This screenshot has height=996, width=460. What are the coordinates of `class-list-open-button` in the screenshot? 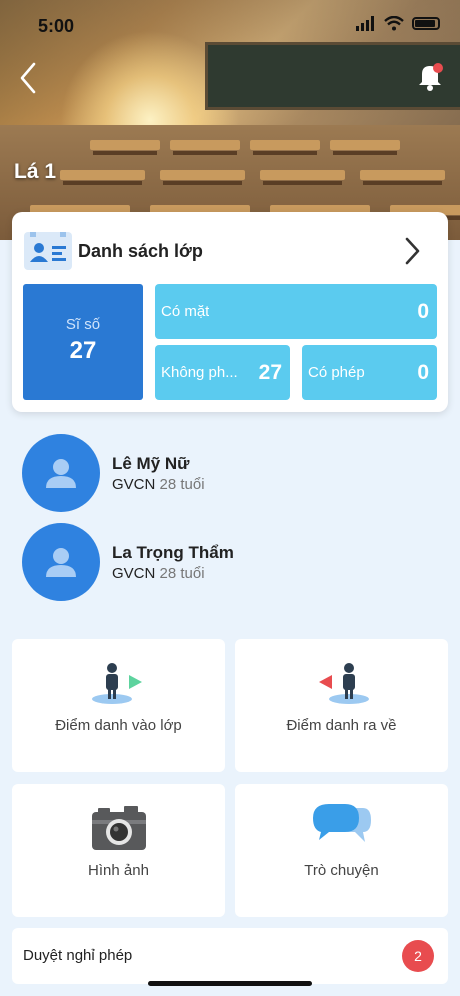 It's located at (412, 251).